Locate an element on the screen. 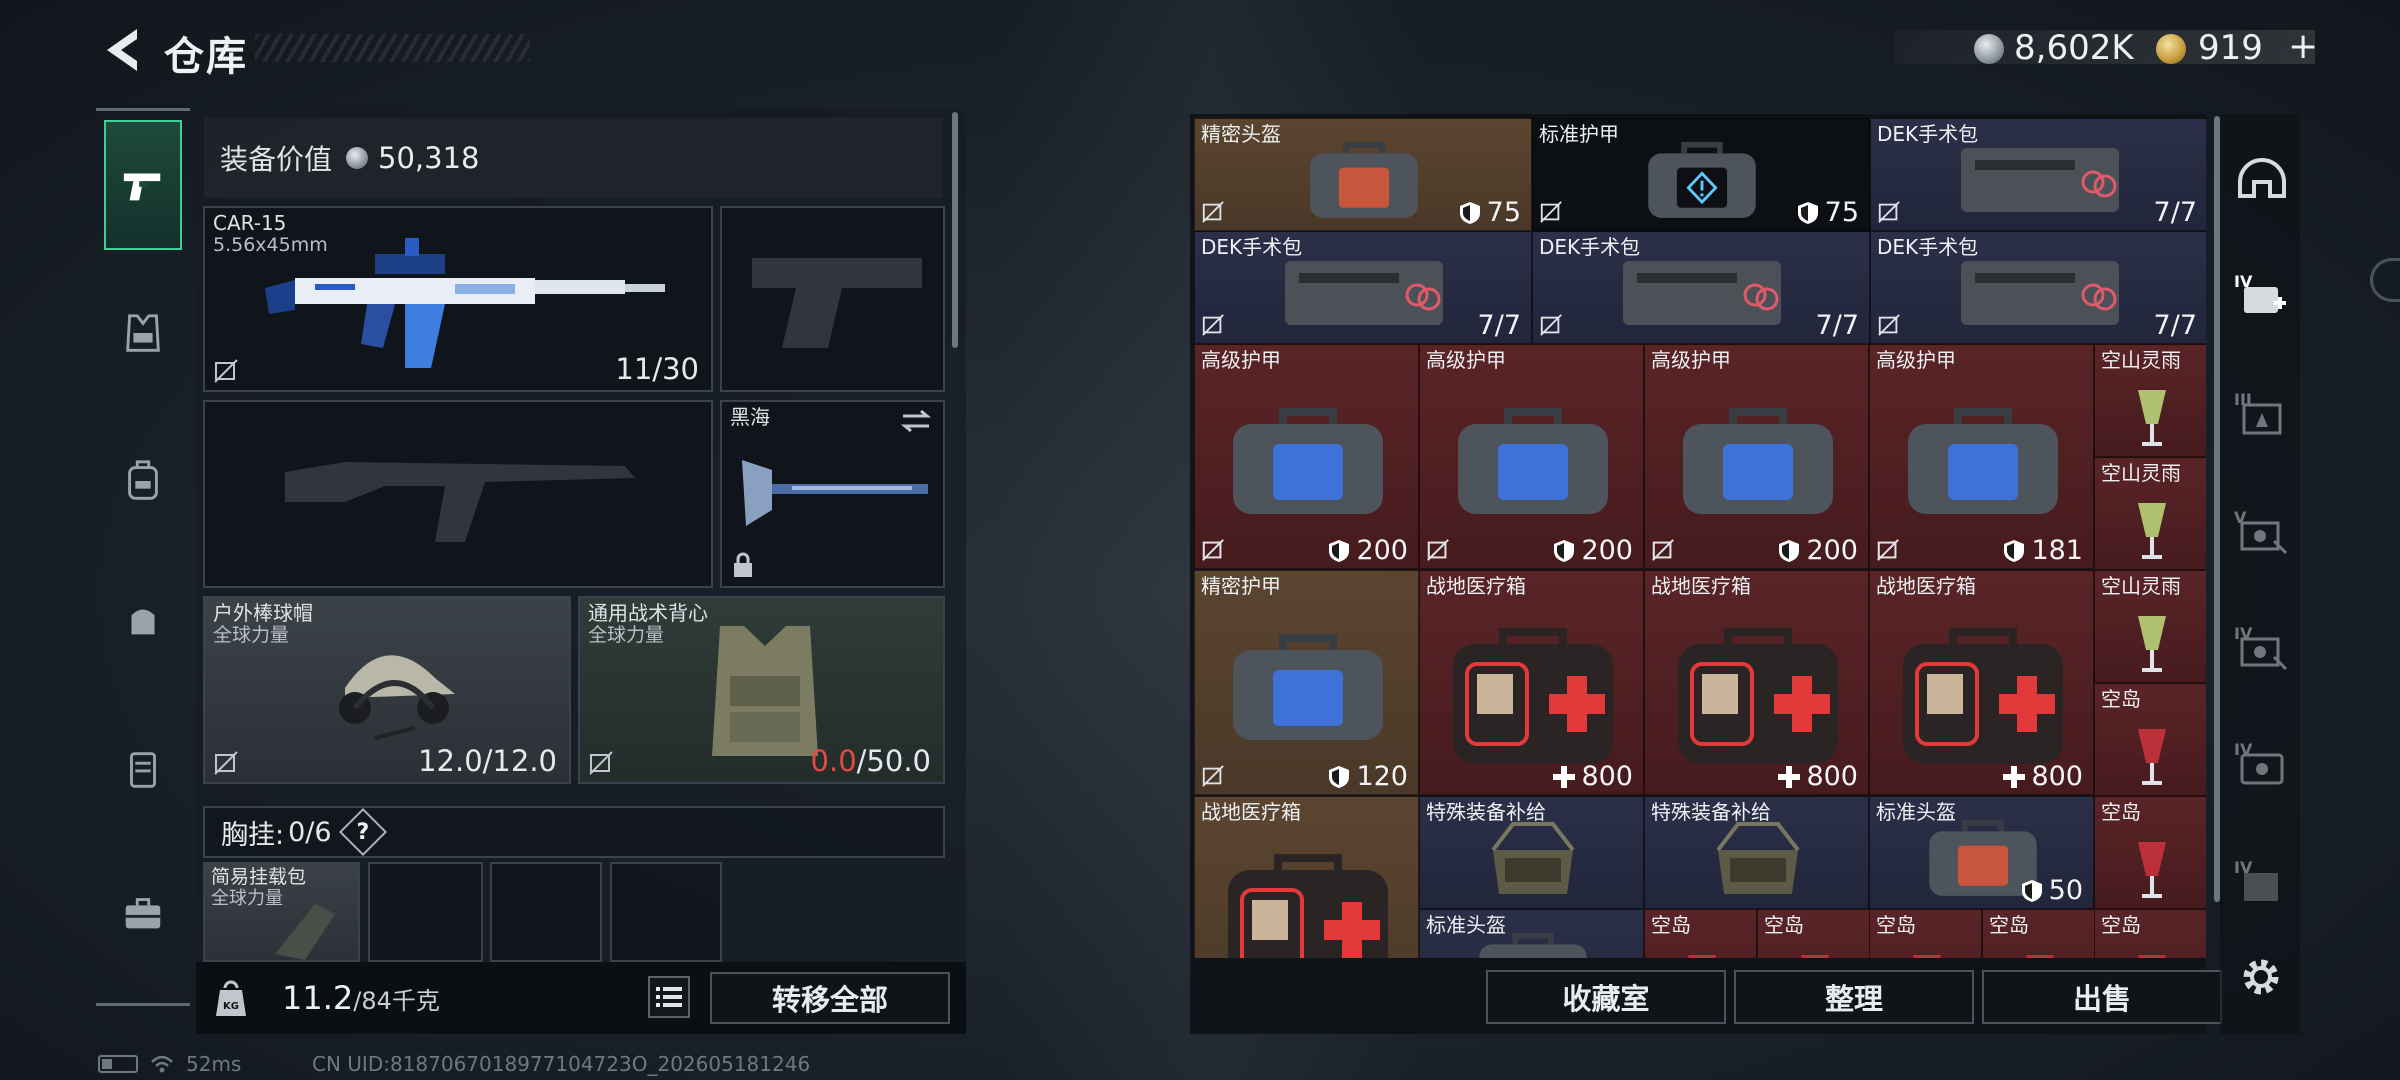  helmet-slot: 户外棒球帽 全球力量 12.0/12.0 is located at coordinates (387, 690).